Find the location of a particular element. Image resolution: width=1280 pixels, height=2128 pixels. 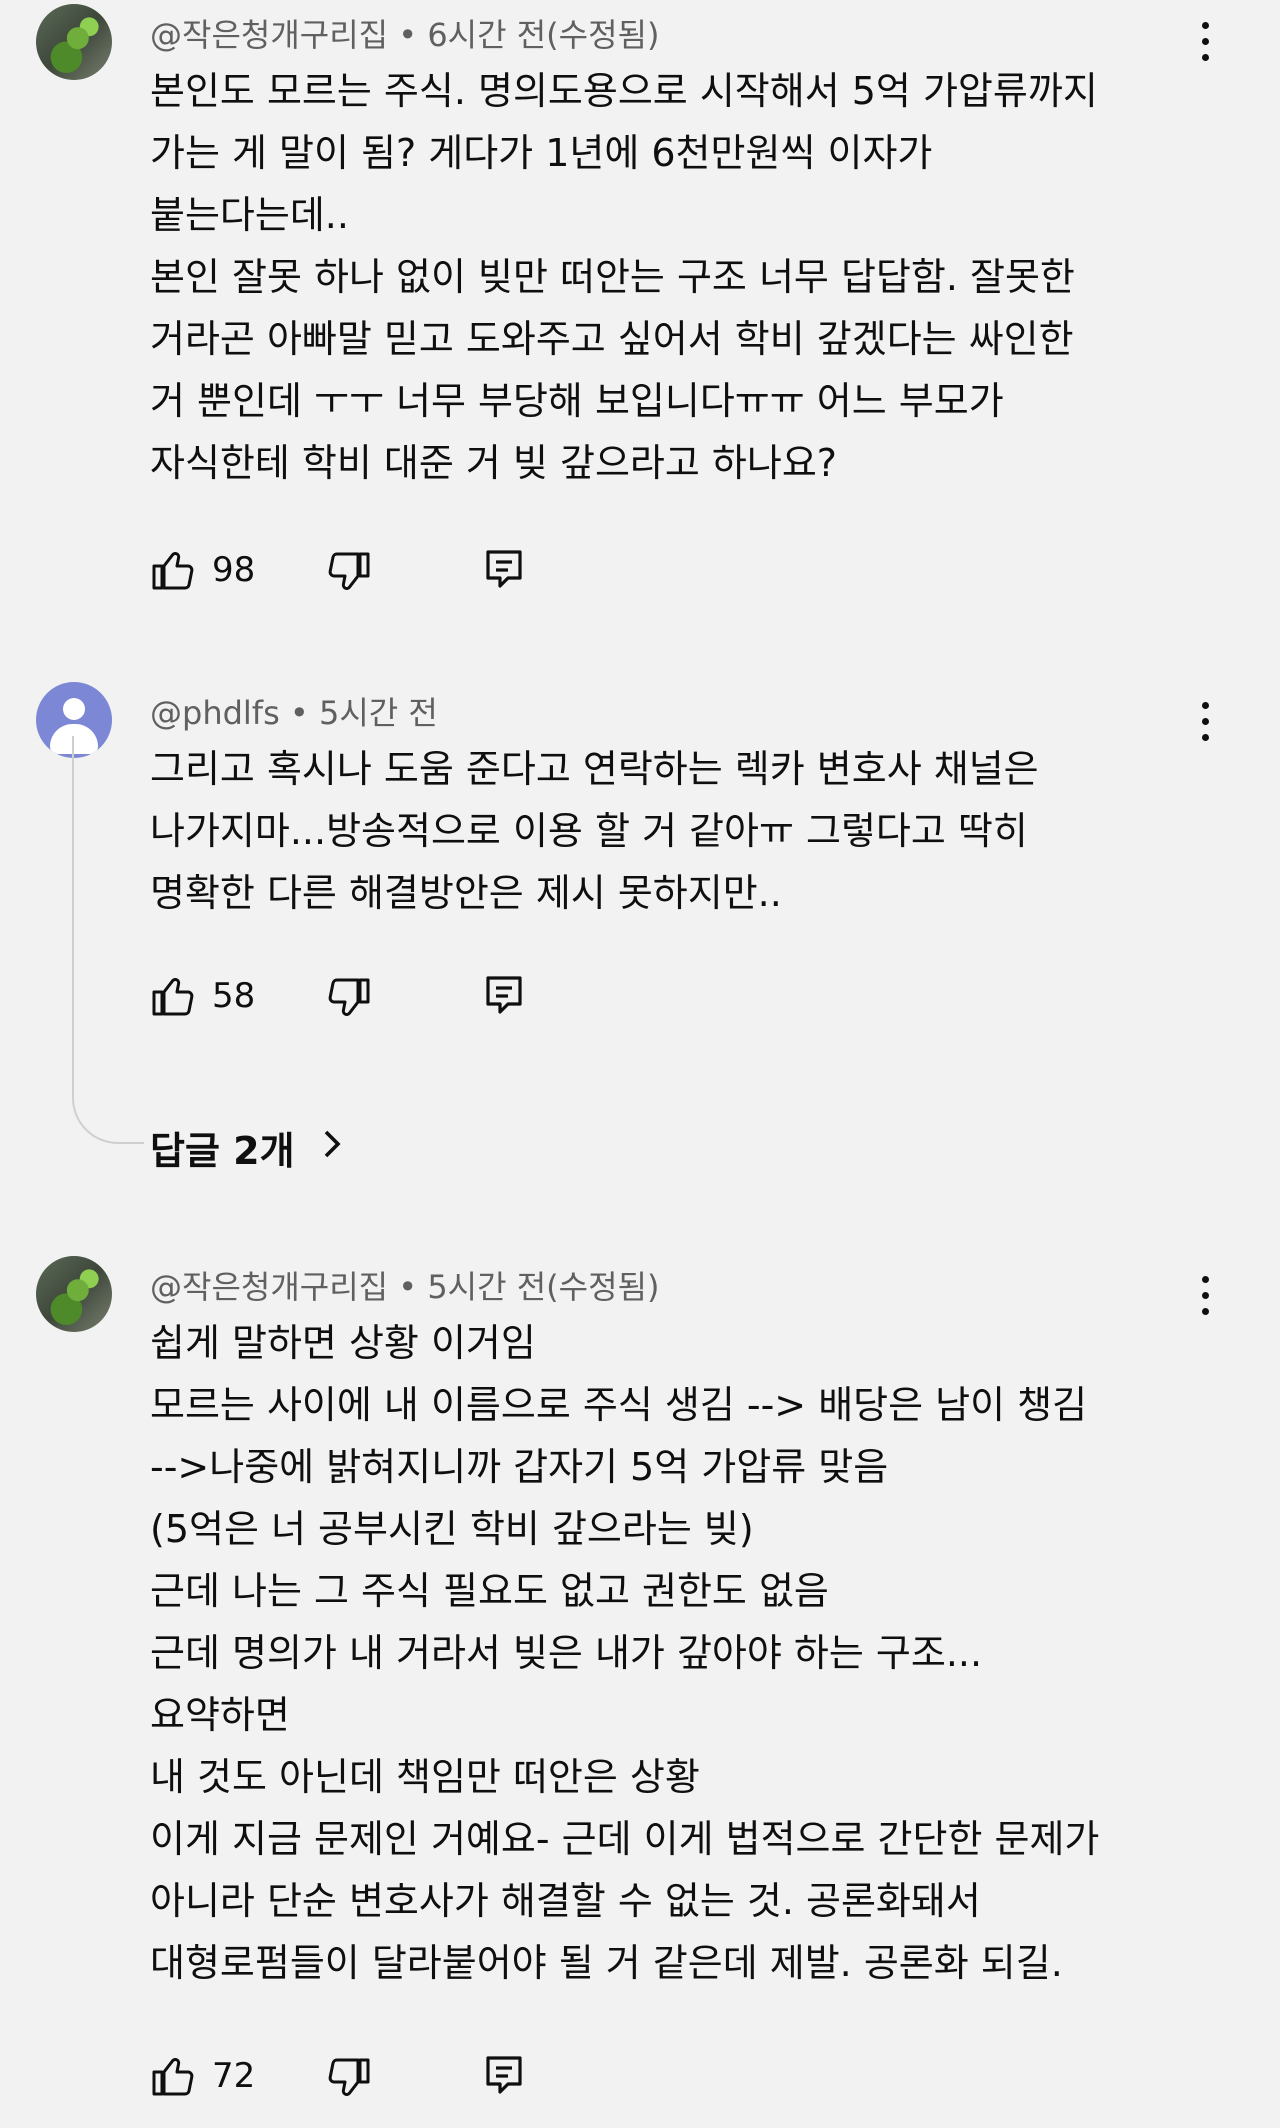

comment-line: 대형로펌들이 달라붙어야 될 거 같은데 제발. 공론화 되길. is located at coordinates (606, 1963).